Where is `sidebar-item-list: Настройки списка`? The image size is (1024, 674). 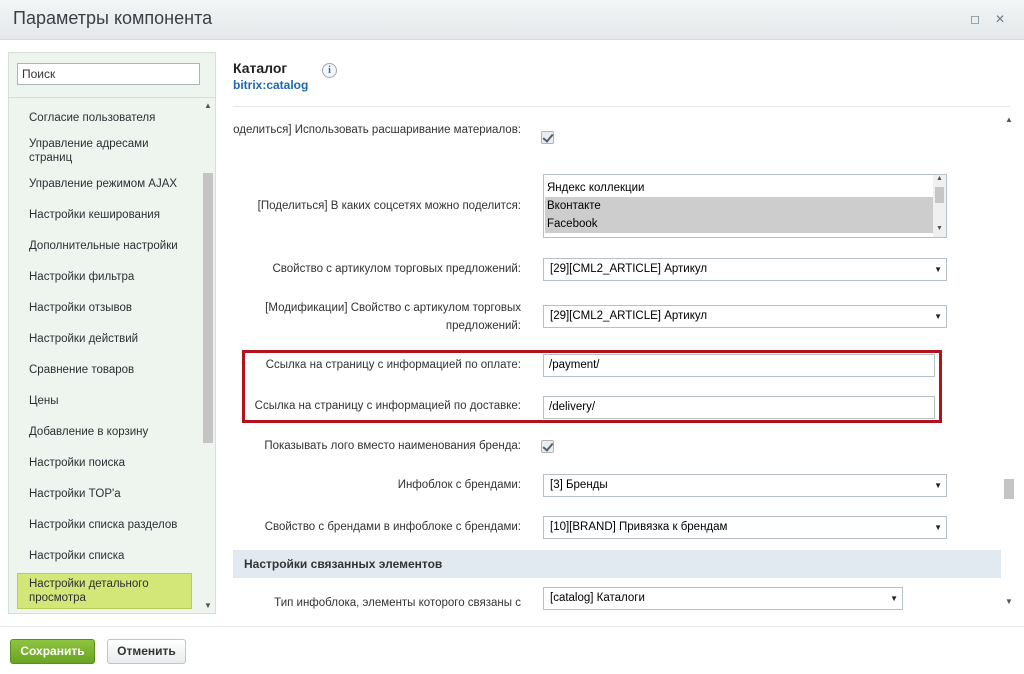
sidebar-item-list: Настройки списка is located at coordinates (104, 556).